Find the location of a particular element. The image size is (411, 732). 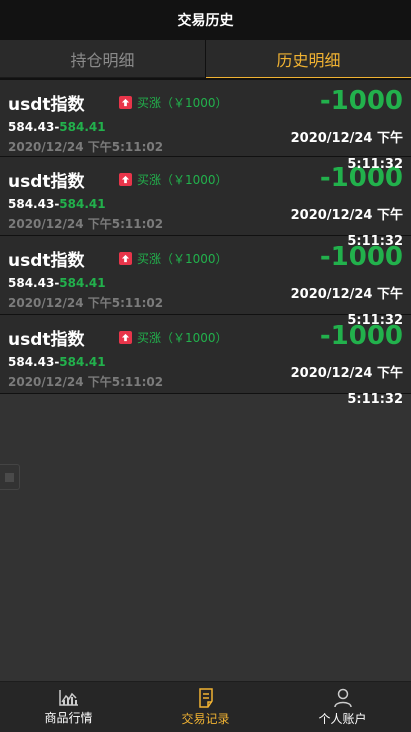

bottom-nav: 商品行情 交易记录 个人账户 is located at coordinates (205, 706).